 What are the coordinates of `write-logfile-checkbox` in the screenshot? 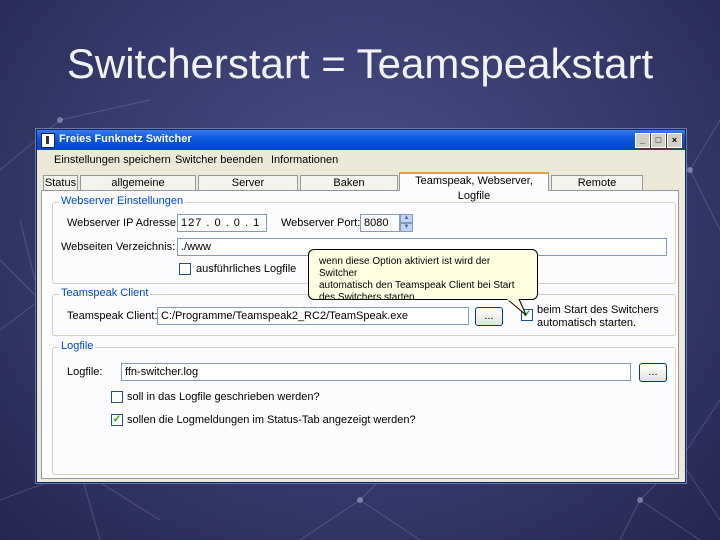 It's located at (117, 397).